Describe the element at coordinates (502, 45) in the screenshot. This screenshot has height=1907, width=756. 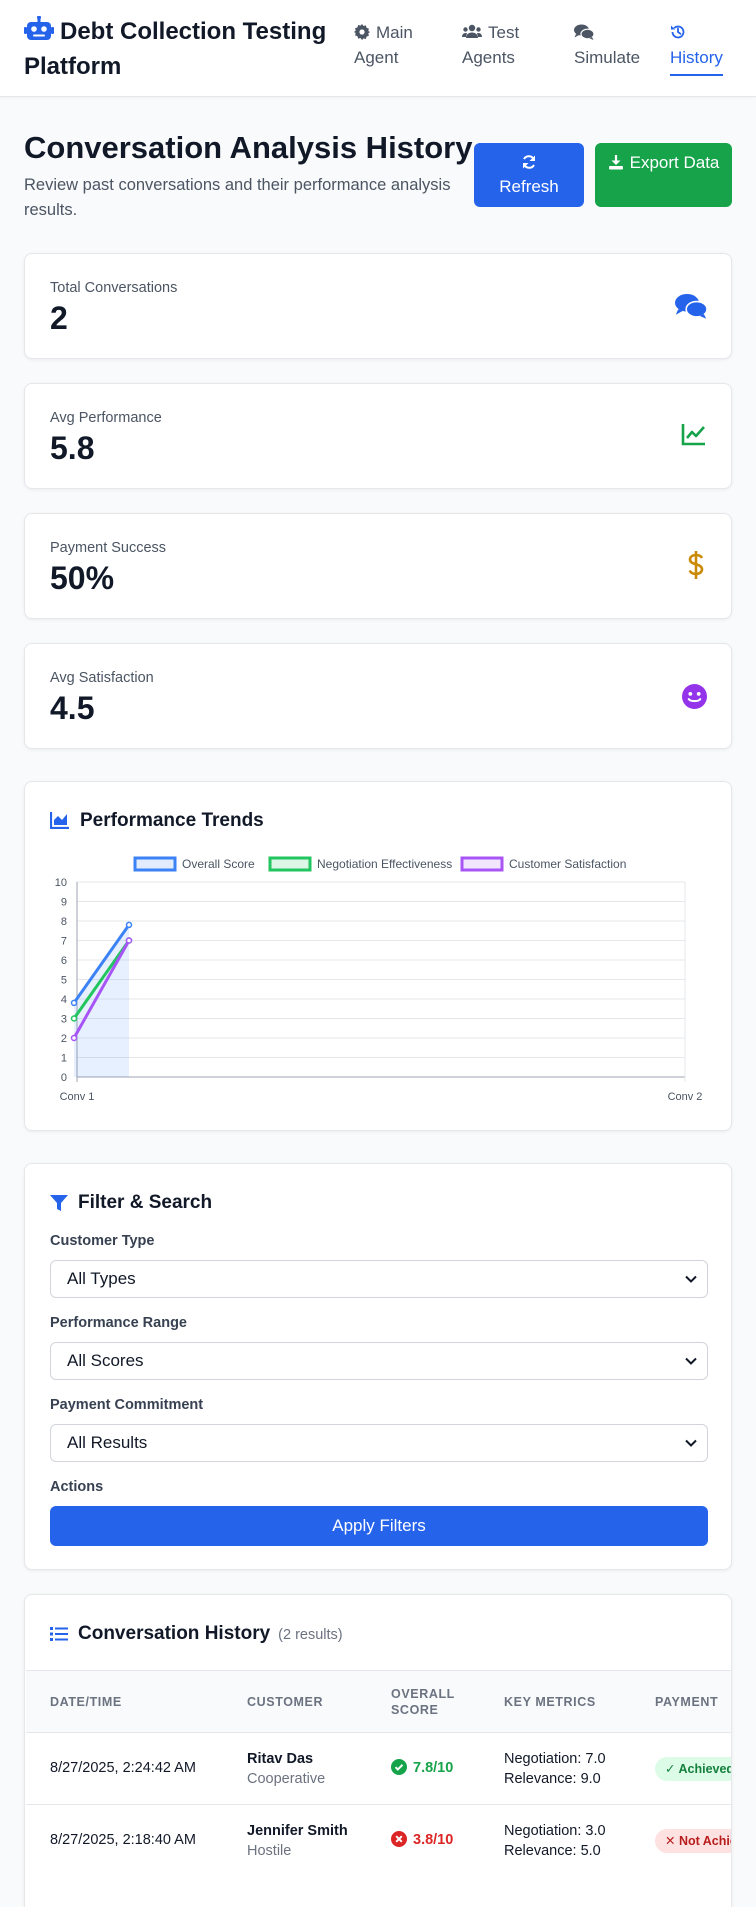
I see `nav-test-agents: Test Agents` at that location.